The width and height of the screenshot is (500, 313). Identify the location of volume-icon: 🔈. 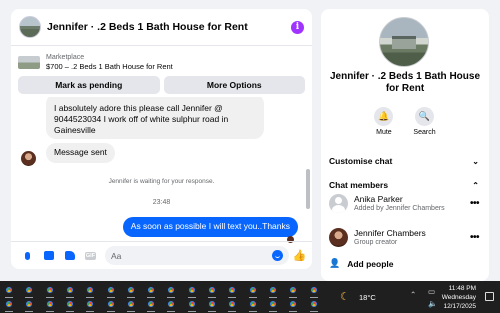
(432, 303).